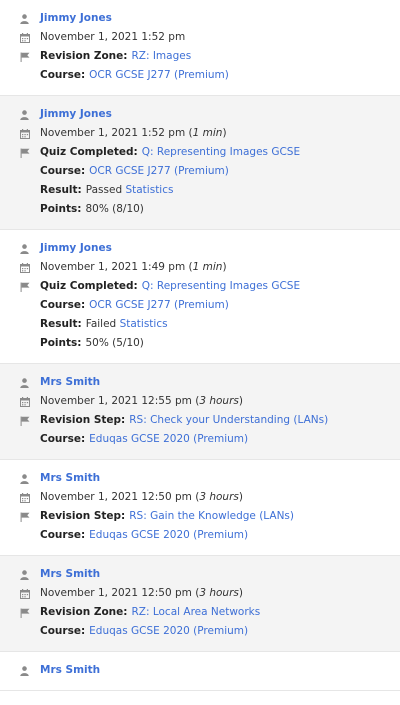 The width and height of the screenshot is (400, 705). Describe the element at coordinates (161, 56) in the screenshot. I see `activity-link: RZ: Images` at that location.